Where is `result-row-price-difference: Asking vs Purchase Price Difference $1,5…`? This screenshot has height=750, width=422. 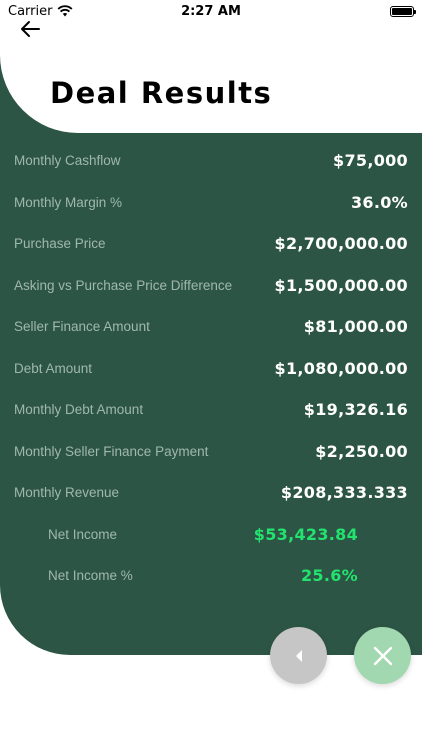
result-row-price-difference: Asking vs Purchase Price Difference $1,5… is located at coordinates (211, 286).